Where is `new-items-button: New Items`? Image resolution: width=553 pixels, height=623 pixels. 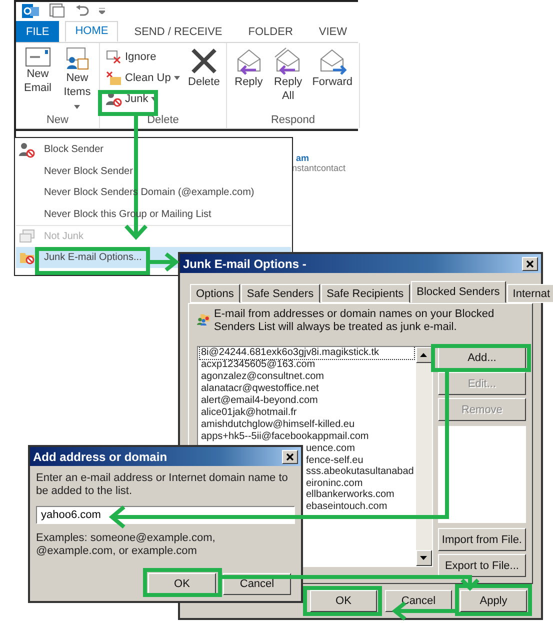
new-items-button: New Items is located at coordinates (77, 80).